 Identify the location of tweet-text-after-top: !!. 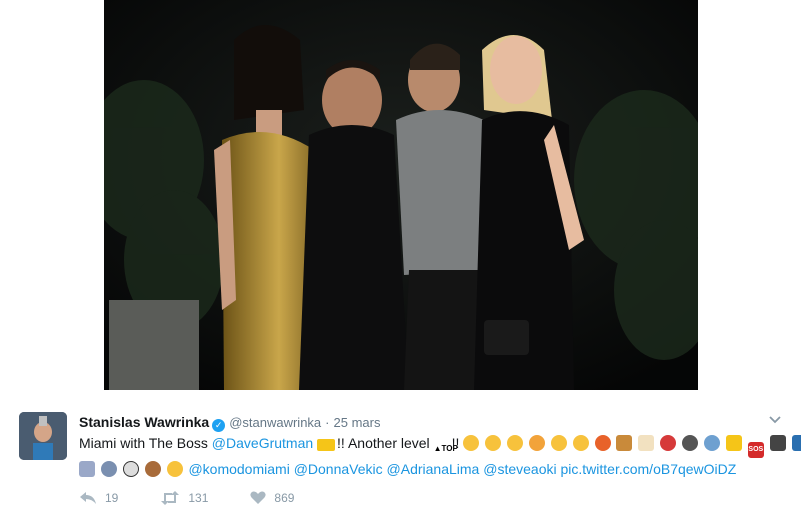
(455, 443).